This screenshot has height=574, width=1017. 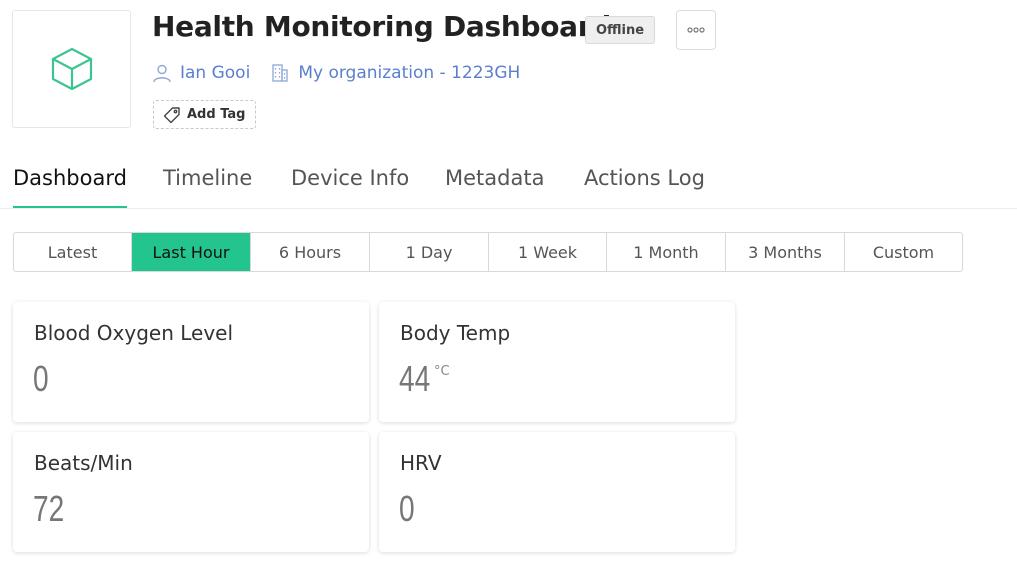 What do you see at coordinates (134, 333) in the screenshot?
I see `widget-title: Blood Oxygen Level` at bounding box center [134, 333].